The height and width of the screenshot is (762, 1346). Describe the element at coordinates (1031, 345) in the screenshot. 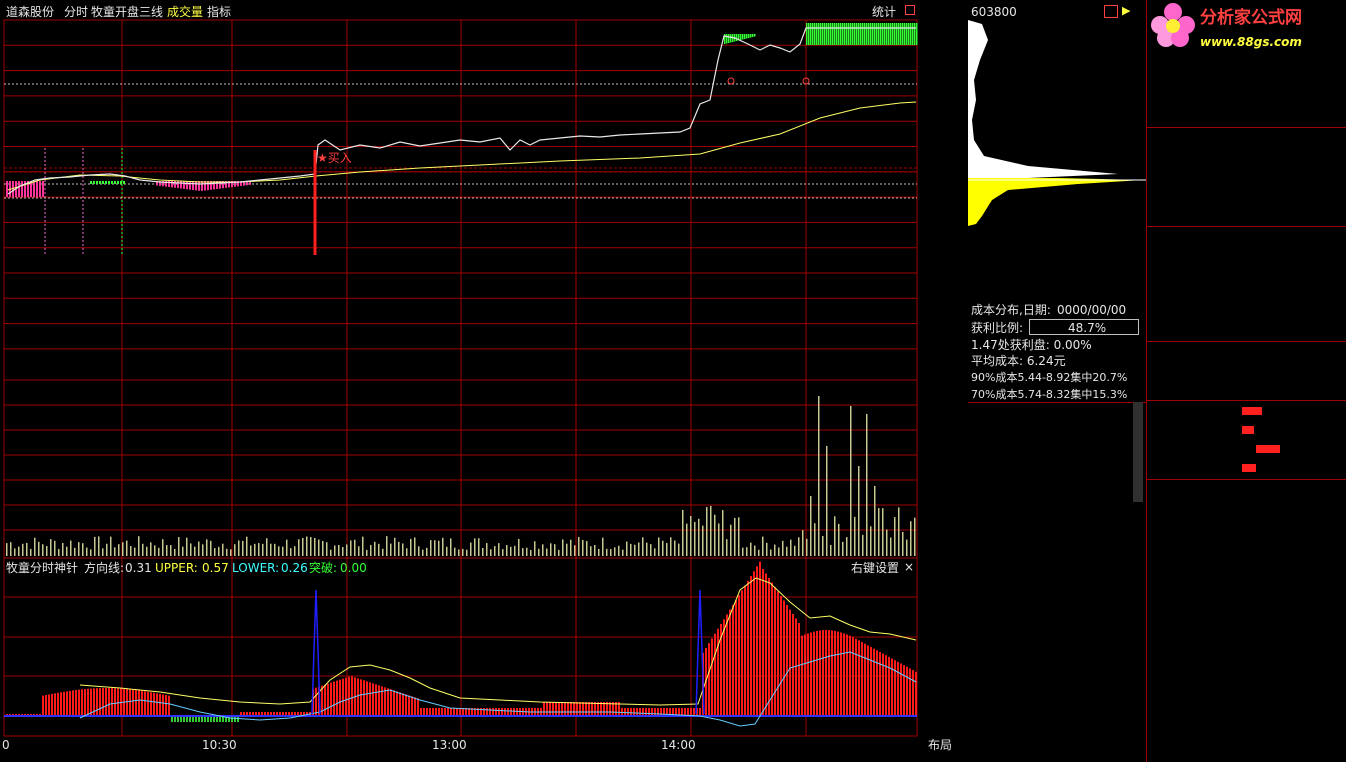

I see `chip-line-1: 1.47处获利盘: 0.00%` at that location.